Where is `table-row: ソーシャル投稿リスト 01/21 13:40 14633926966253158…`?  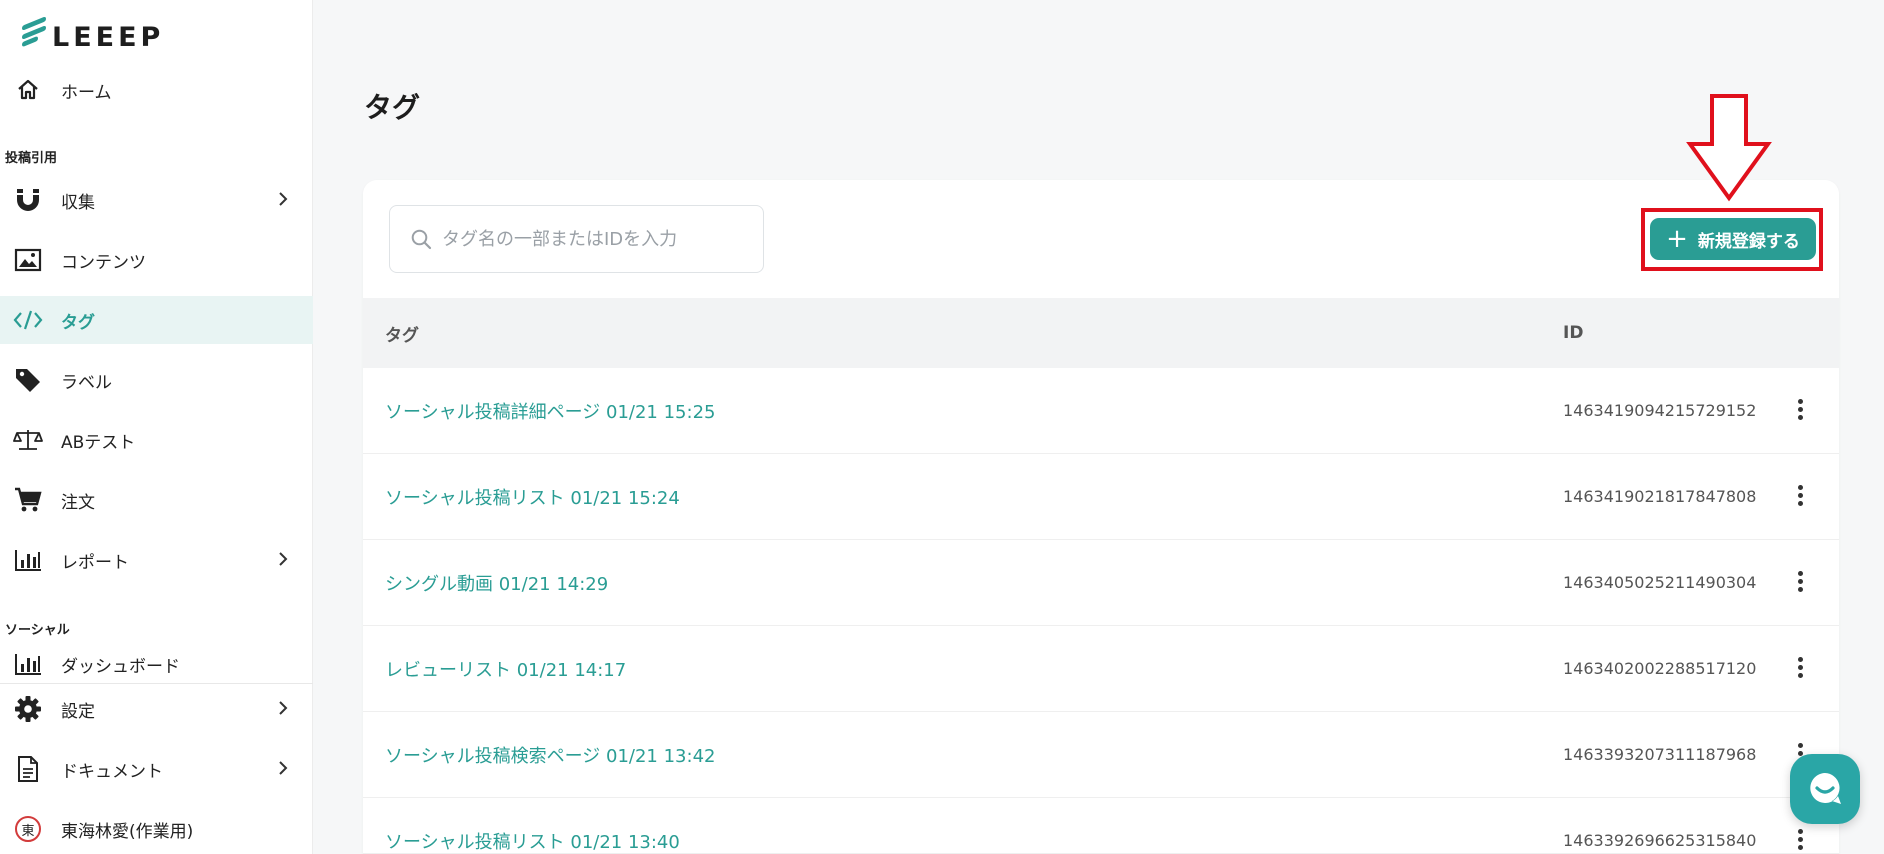
table-row: ソーシャル投稿リスト 01/21 13:40 14633926966253158… is located at coordinates (1101, 826).